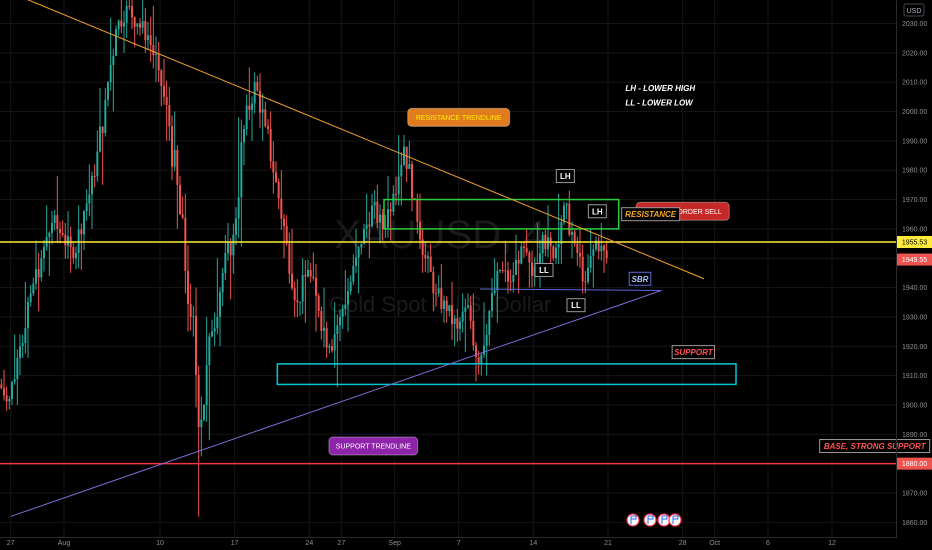  I want to click on annotation-sbr: SBR, so click(640, 278).